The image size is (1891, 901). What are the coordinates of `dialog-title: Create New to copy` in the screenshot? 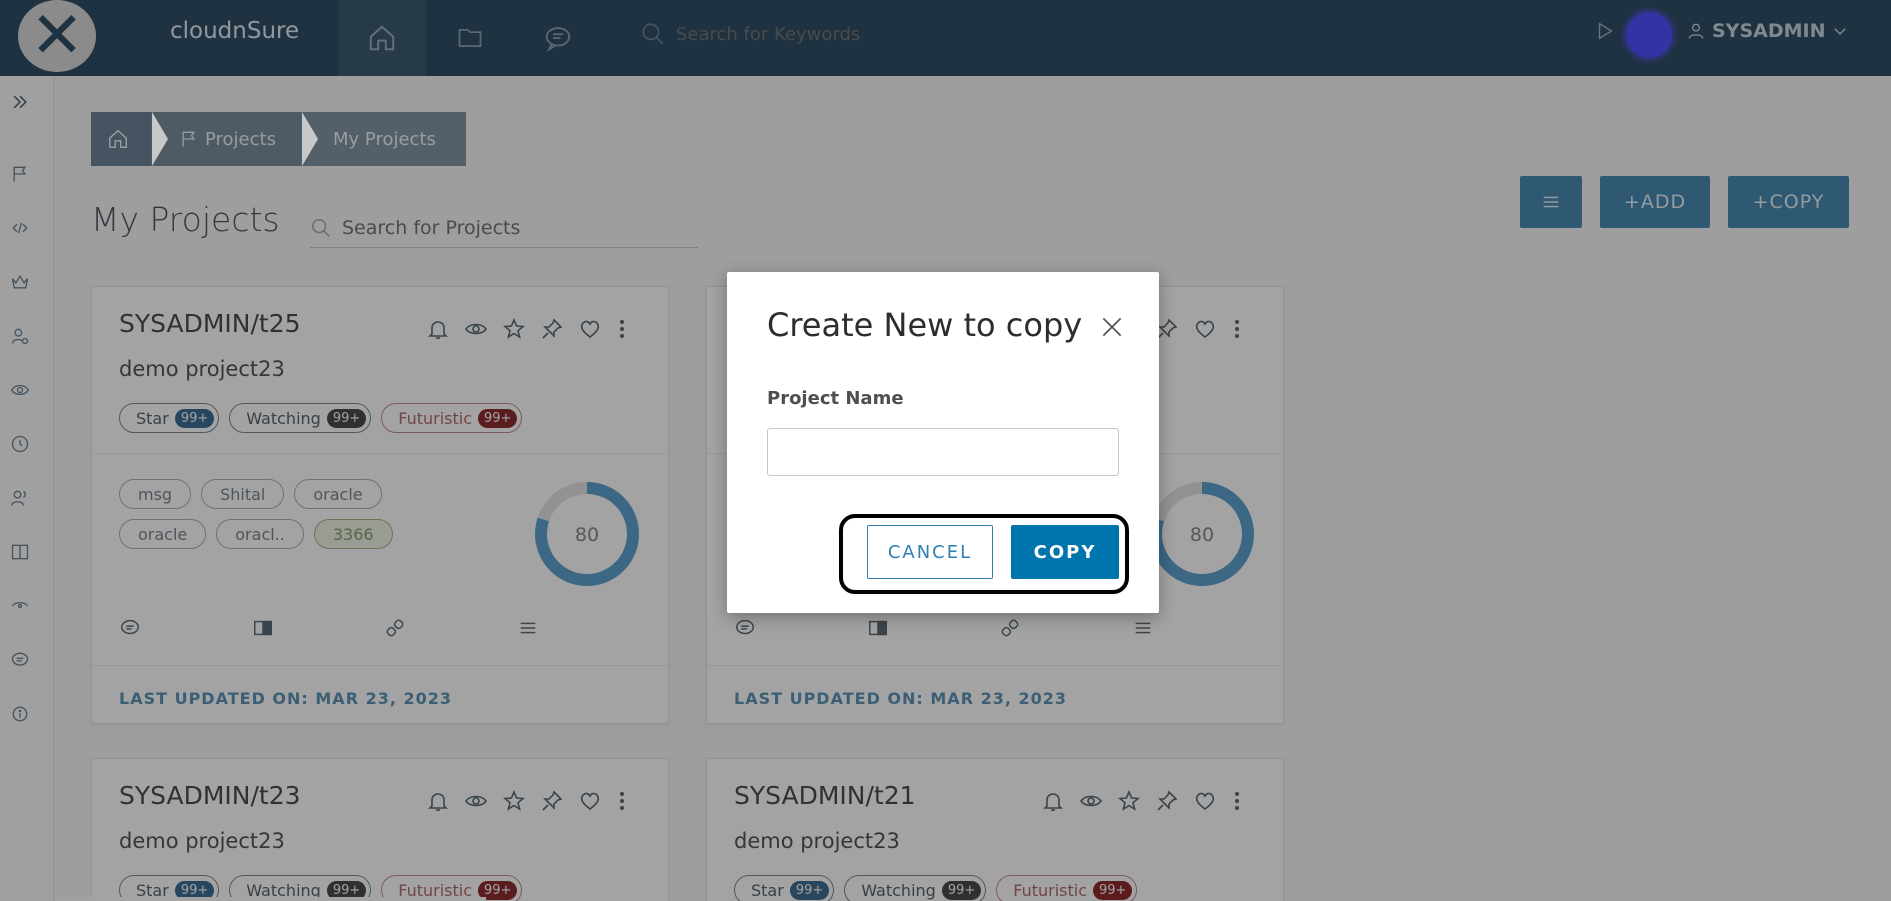 It's located at (925, 325).